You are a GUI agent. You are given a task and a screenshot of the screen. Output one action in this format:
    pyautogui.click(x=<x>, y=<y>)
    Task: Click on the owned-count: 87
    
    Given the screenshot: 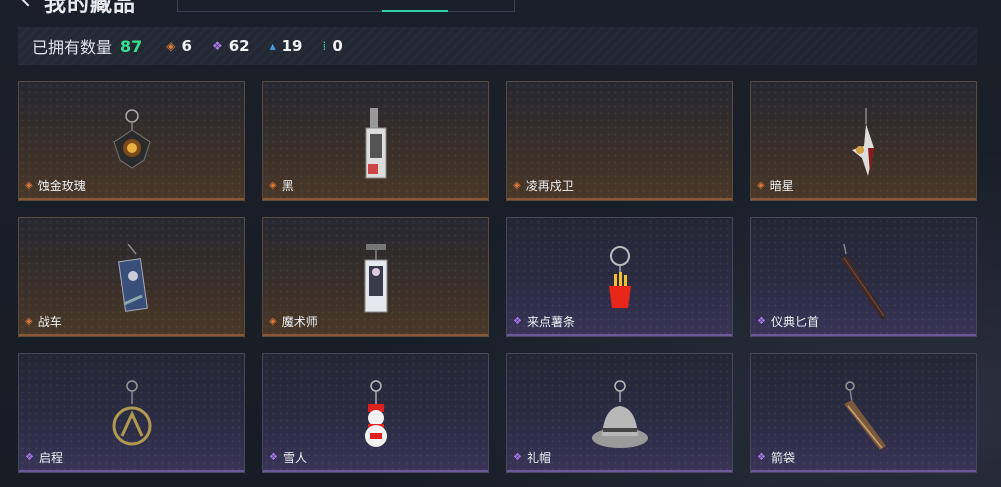 What is the action you would take?
    pyautogui.click(x=131, y=46)
    